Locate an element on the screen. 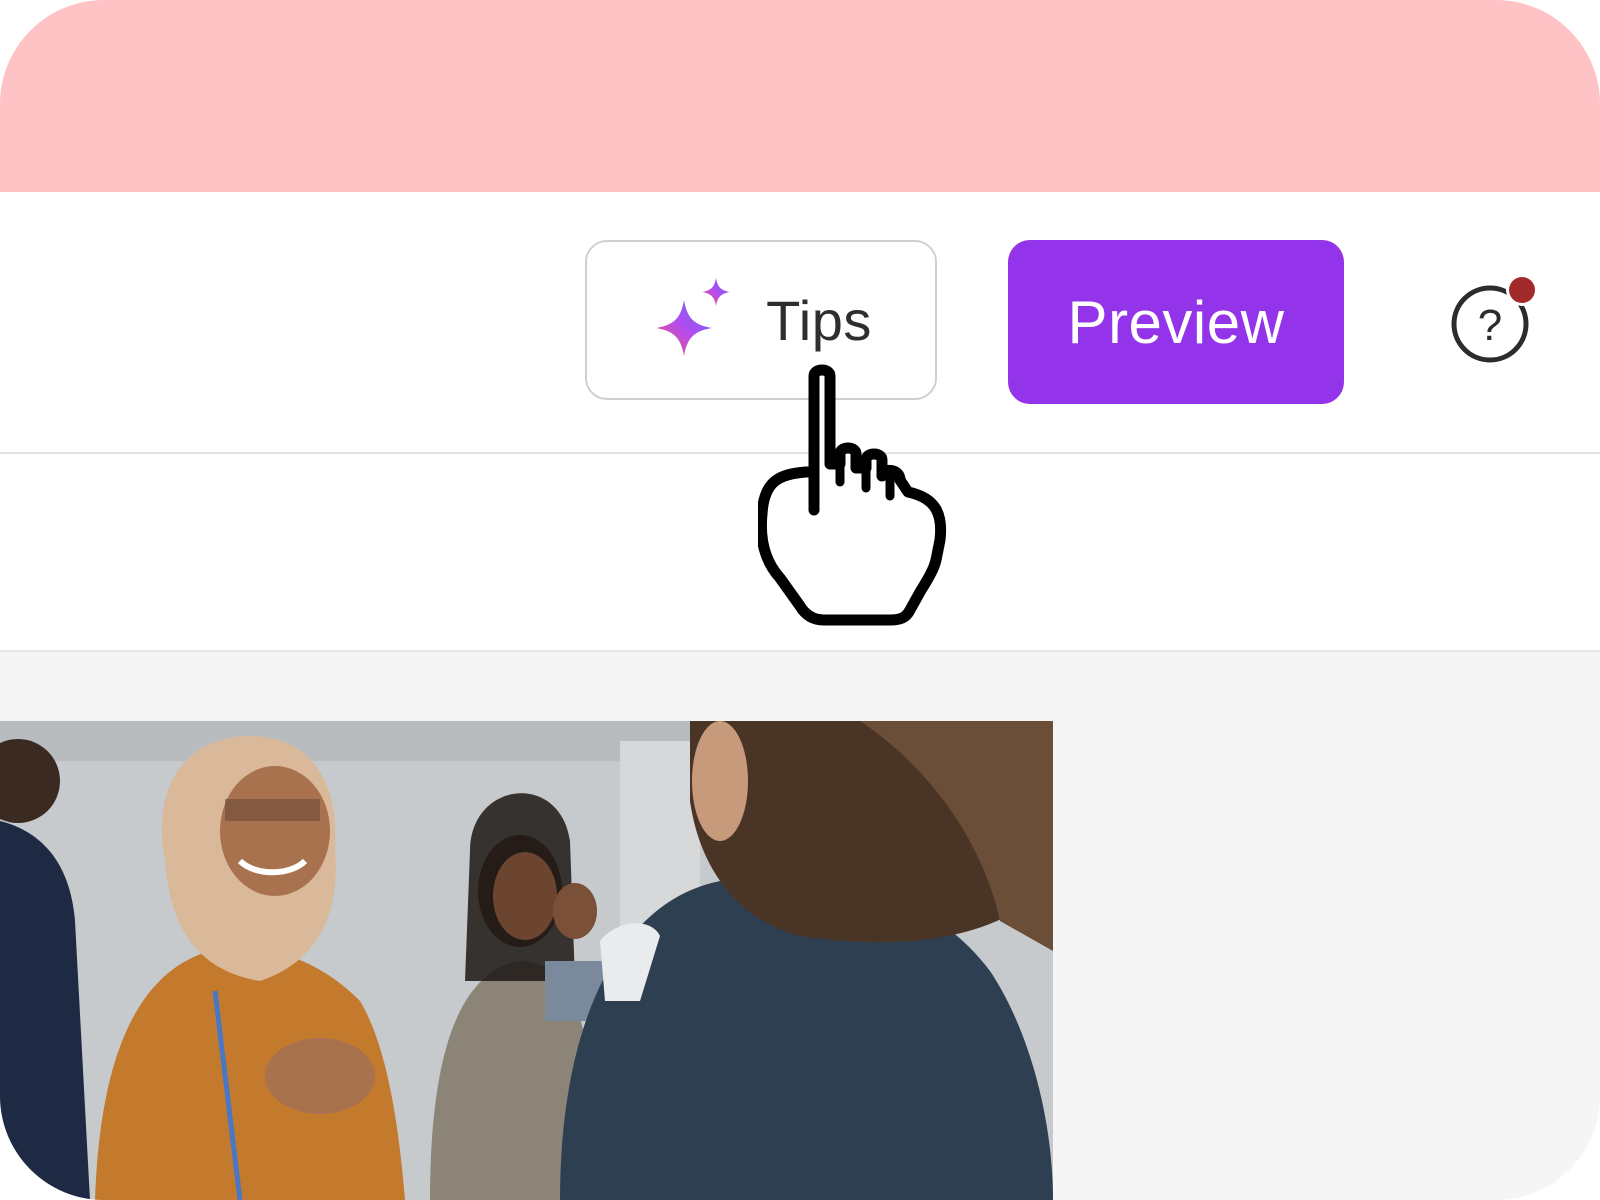  sparkle-icon is located at coordinates (693, 317).